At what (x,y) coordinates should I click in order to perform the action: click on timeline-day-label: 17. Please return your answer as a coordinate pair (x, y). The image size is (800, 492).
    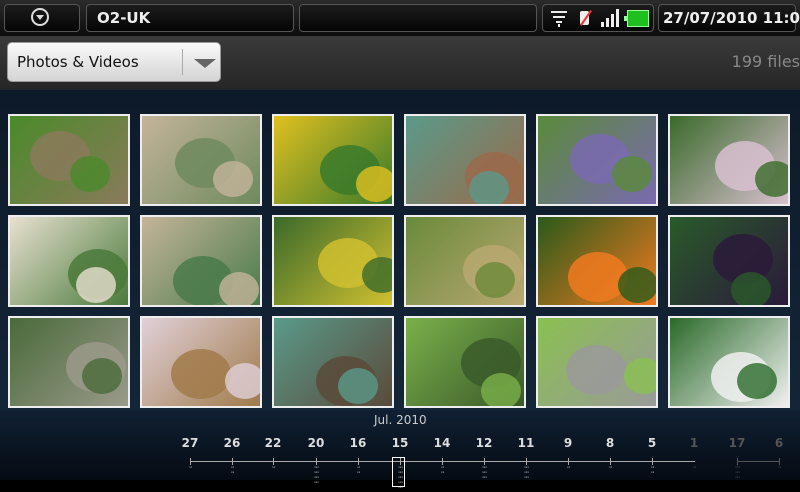
    Looking at the image, I should click on (737, 443).